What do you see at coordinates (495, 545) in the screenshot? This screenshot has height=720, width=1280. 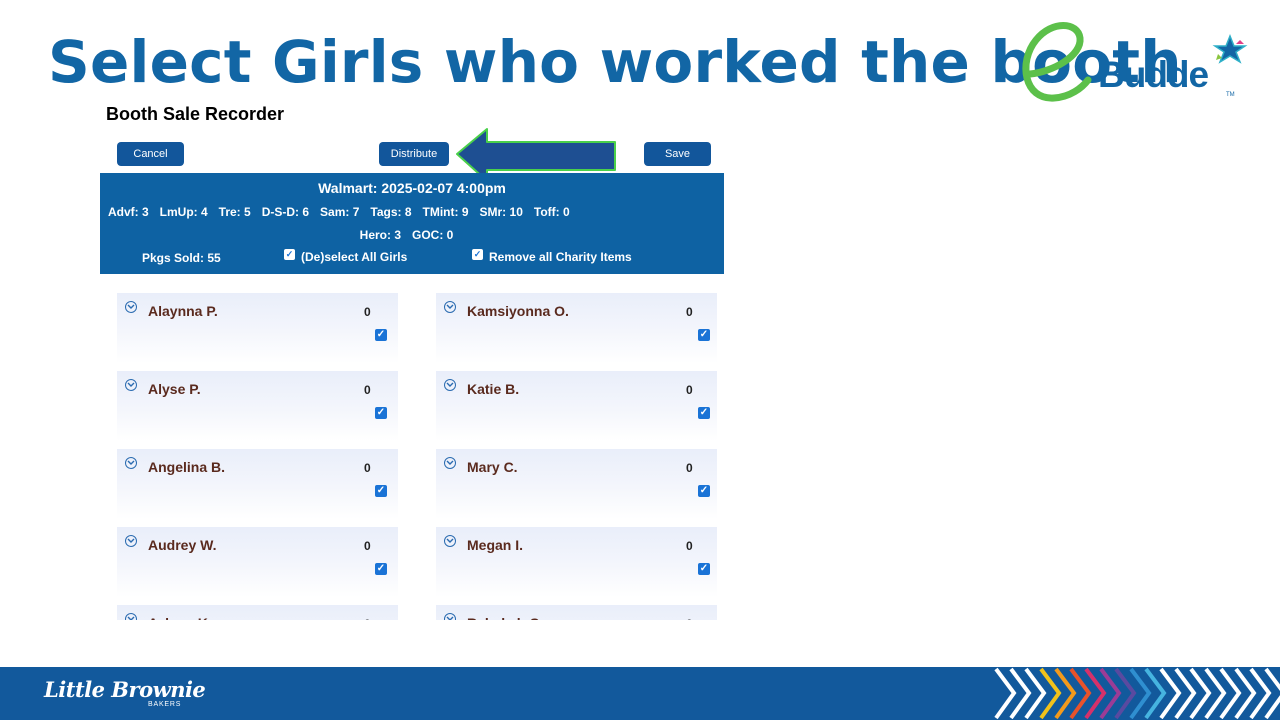 I see `girl-name: Megan I.` at bounding box center [495, 545].